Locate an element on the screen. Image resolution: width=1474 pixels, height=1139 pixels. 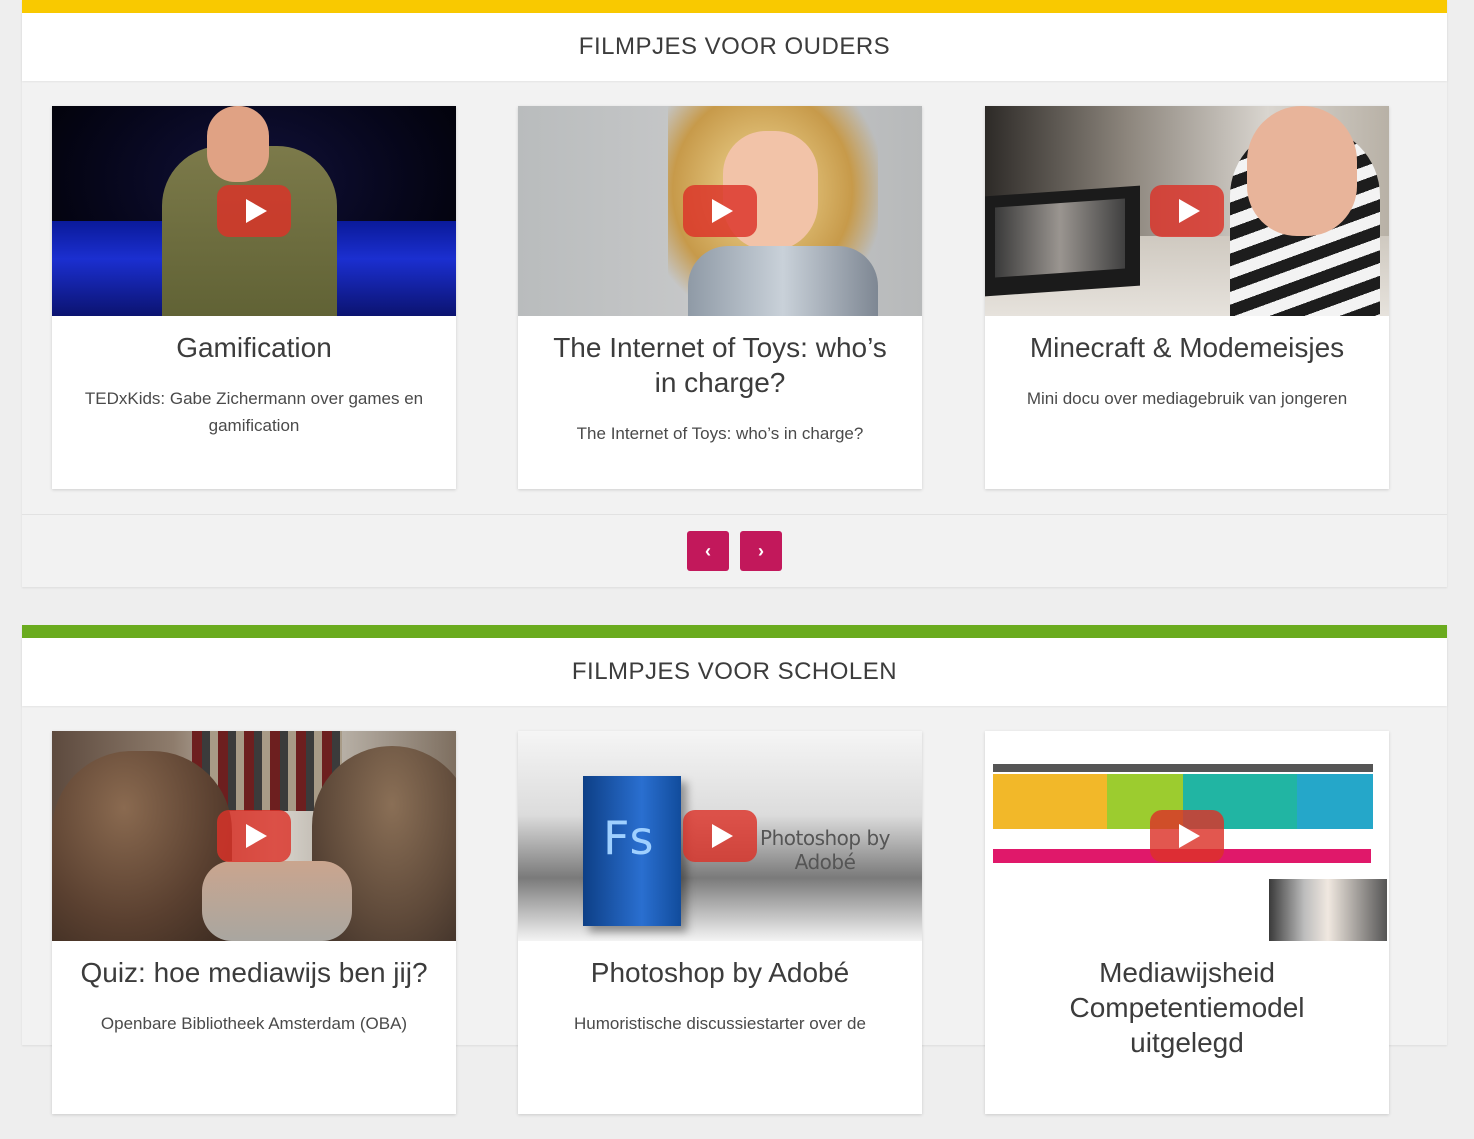
carousel-pager: ‹ › is located at coordinates (734, 550).